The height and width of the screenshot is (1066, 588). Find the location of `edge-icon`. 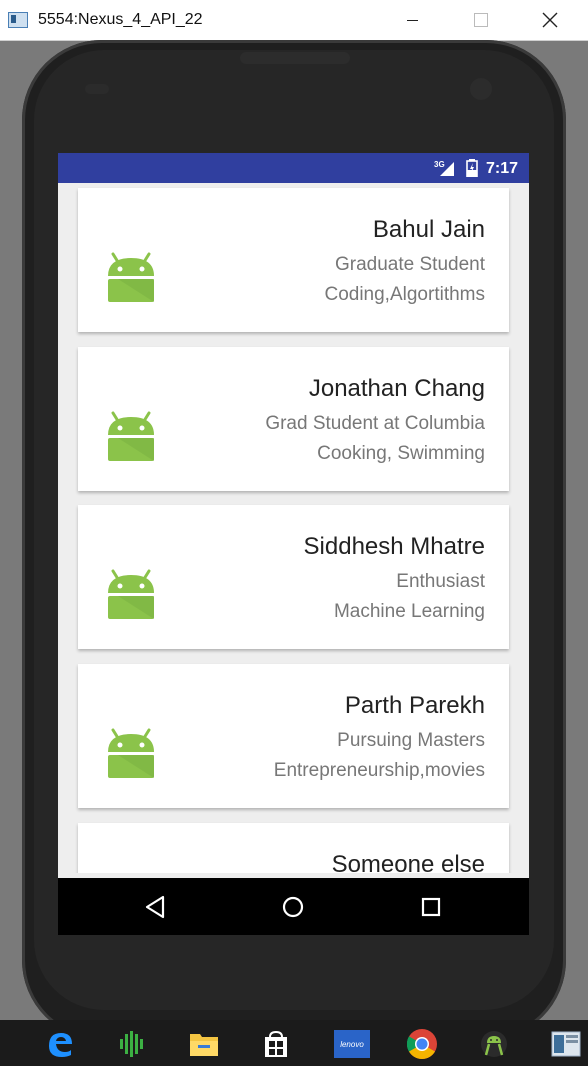

edge-icon is located at coordinates (60, 1044).